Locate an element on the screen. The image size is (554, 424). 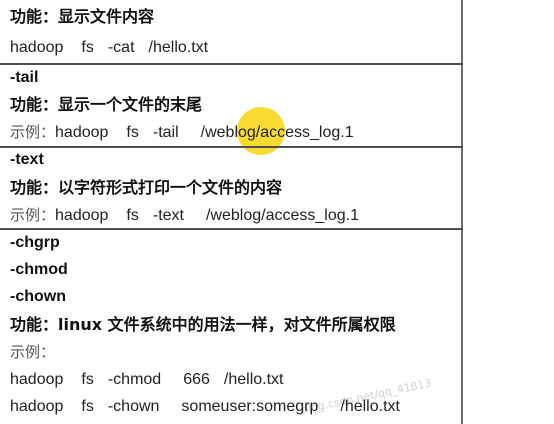
cat-command: hadoop fs -cat/hello.txt is located at coordinates (109, 48).